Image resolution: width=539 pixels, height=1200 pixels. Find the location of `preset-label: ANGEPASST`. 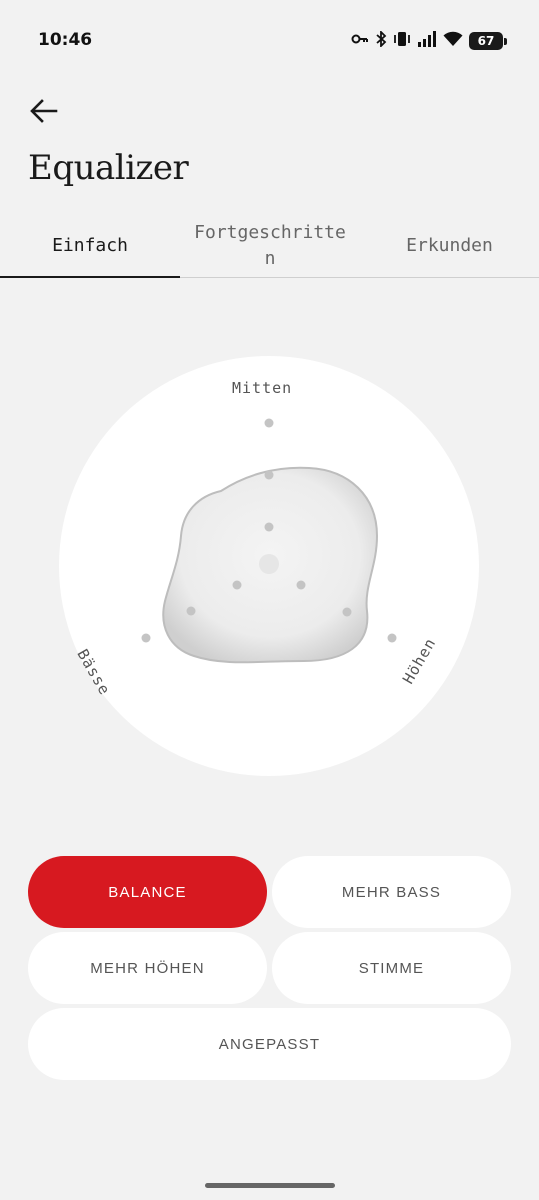

preset-label: ANGEPASST is located at coordinates (269, 1044).